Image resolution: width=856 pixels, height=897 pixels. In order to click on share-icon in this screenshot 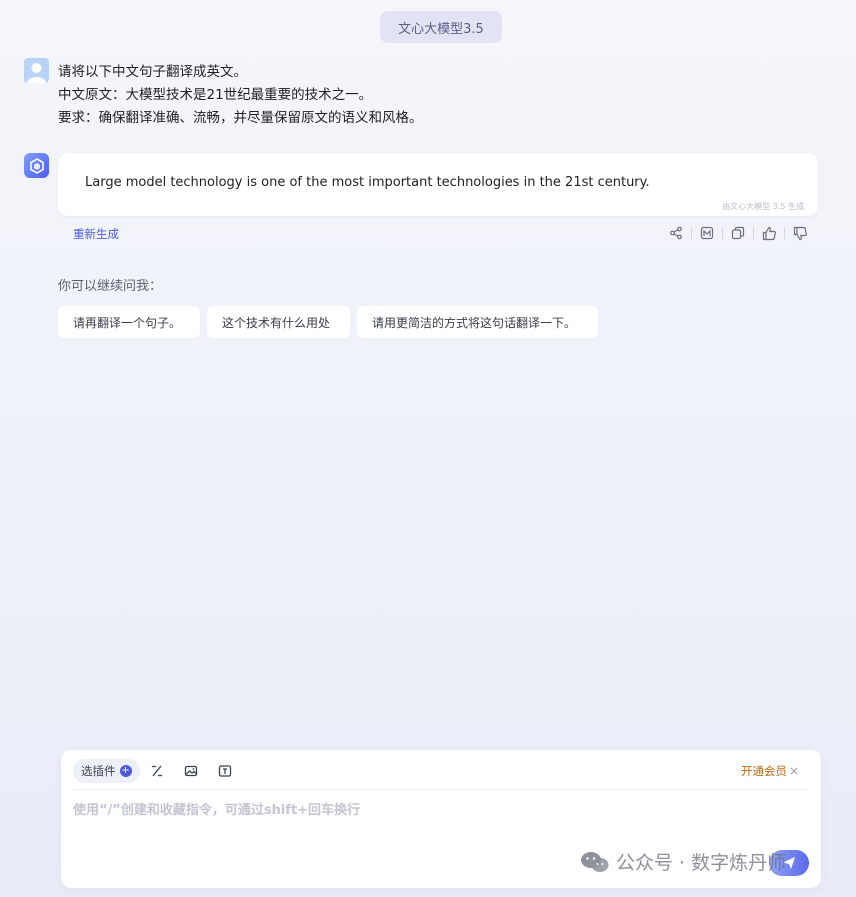, I will do `click(676, 233)`.